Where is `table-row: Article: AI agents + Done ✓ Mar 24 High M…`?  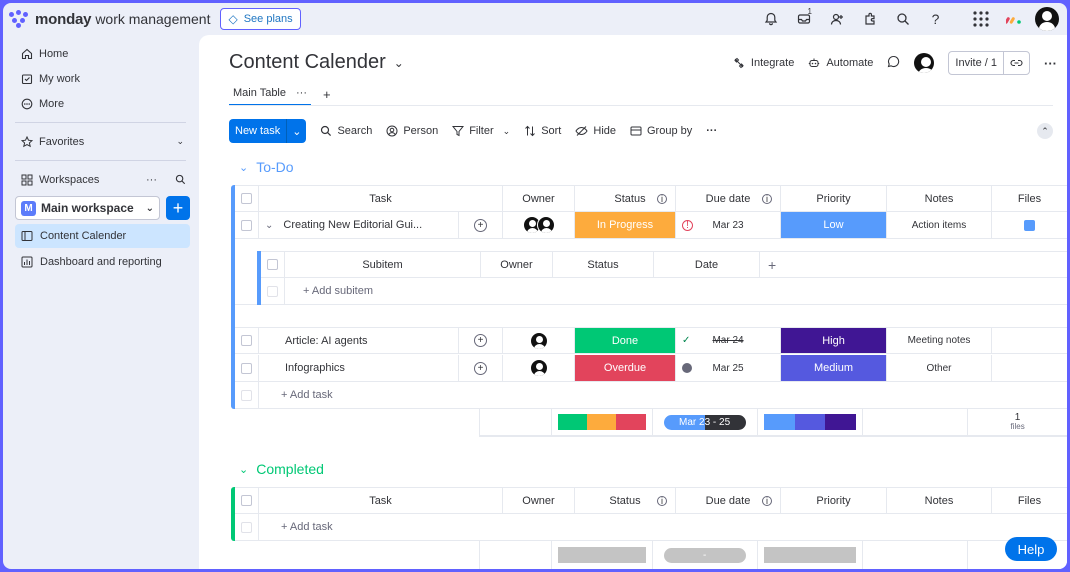 table-row: Article: AI agents + Done ✓ Mar 24 High M… is located at coordinates (651, 340).